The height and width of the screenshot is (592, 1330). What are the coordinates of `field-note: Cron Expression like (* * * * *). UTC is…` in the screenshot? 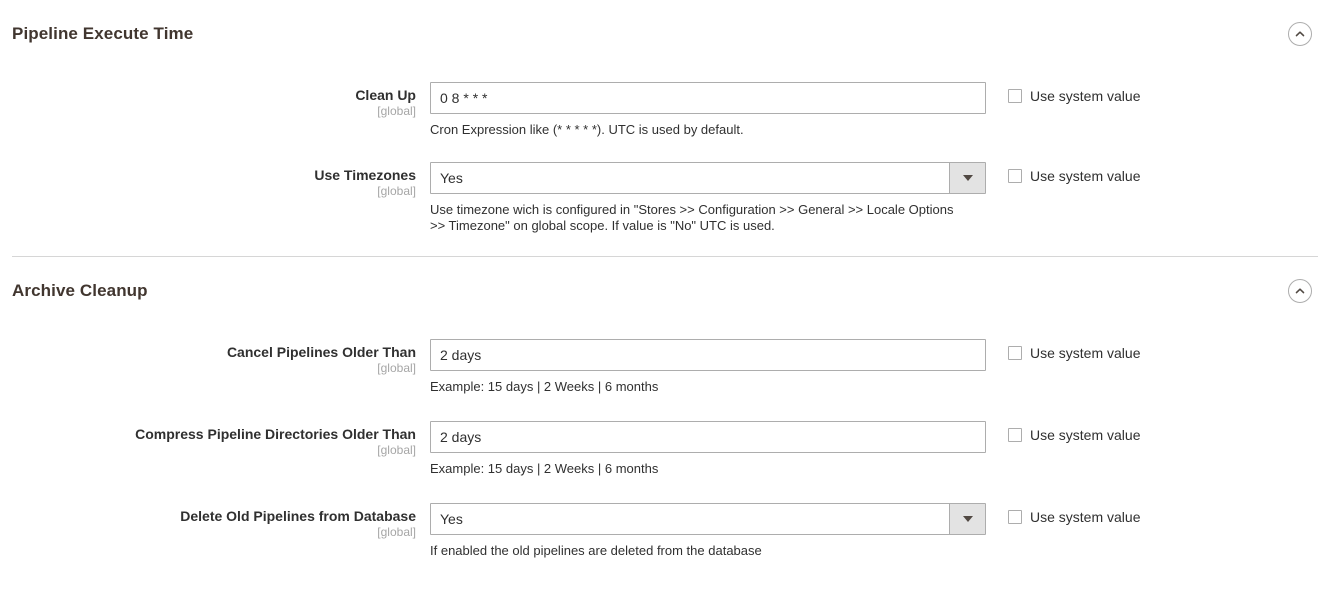 It's located at (587, 129).